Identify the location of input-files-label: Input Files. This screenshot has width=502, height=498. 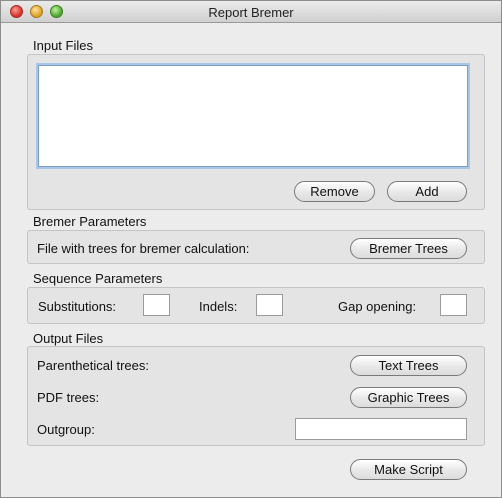
(63, 45).